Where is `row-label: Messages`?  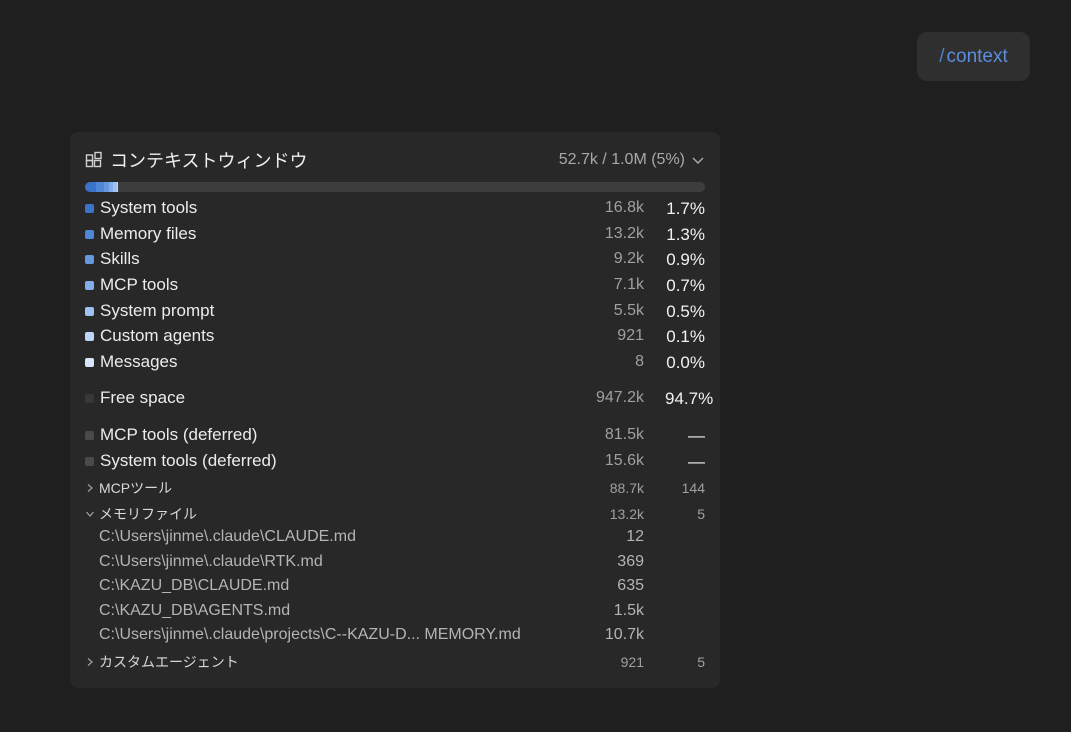
row-label: Messages is located at coordinates (139, 361).